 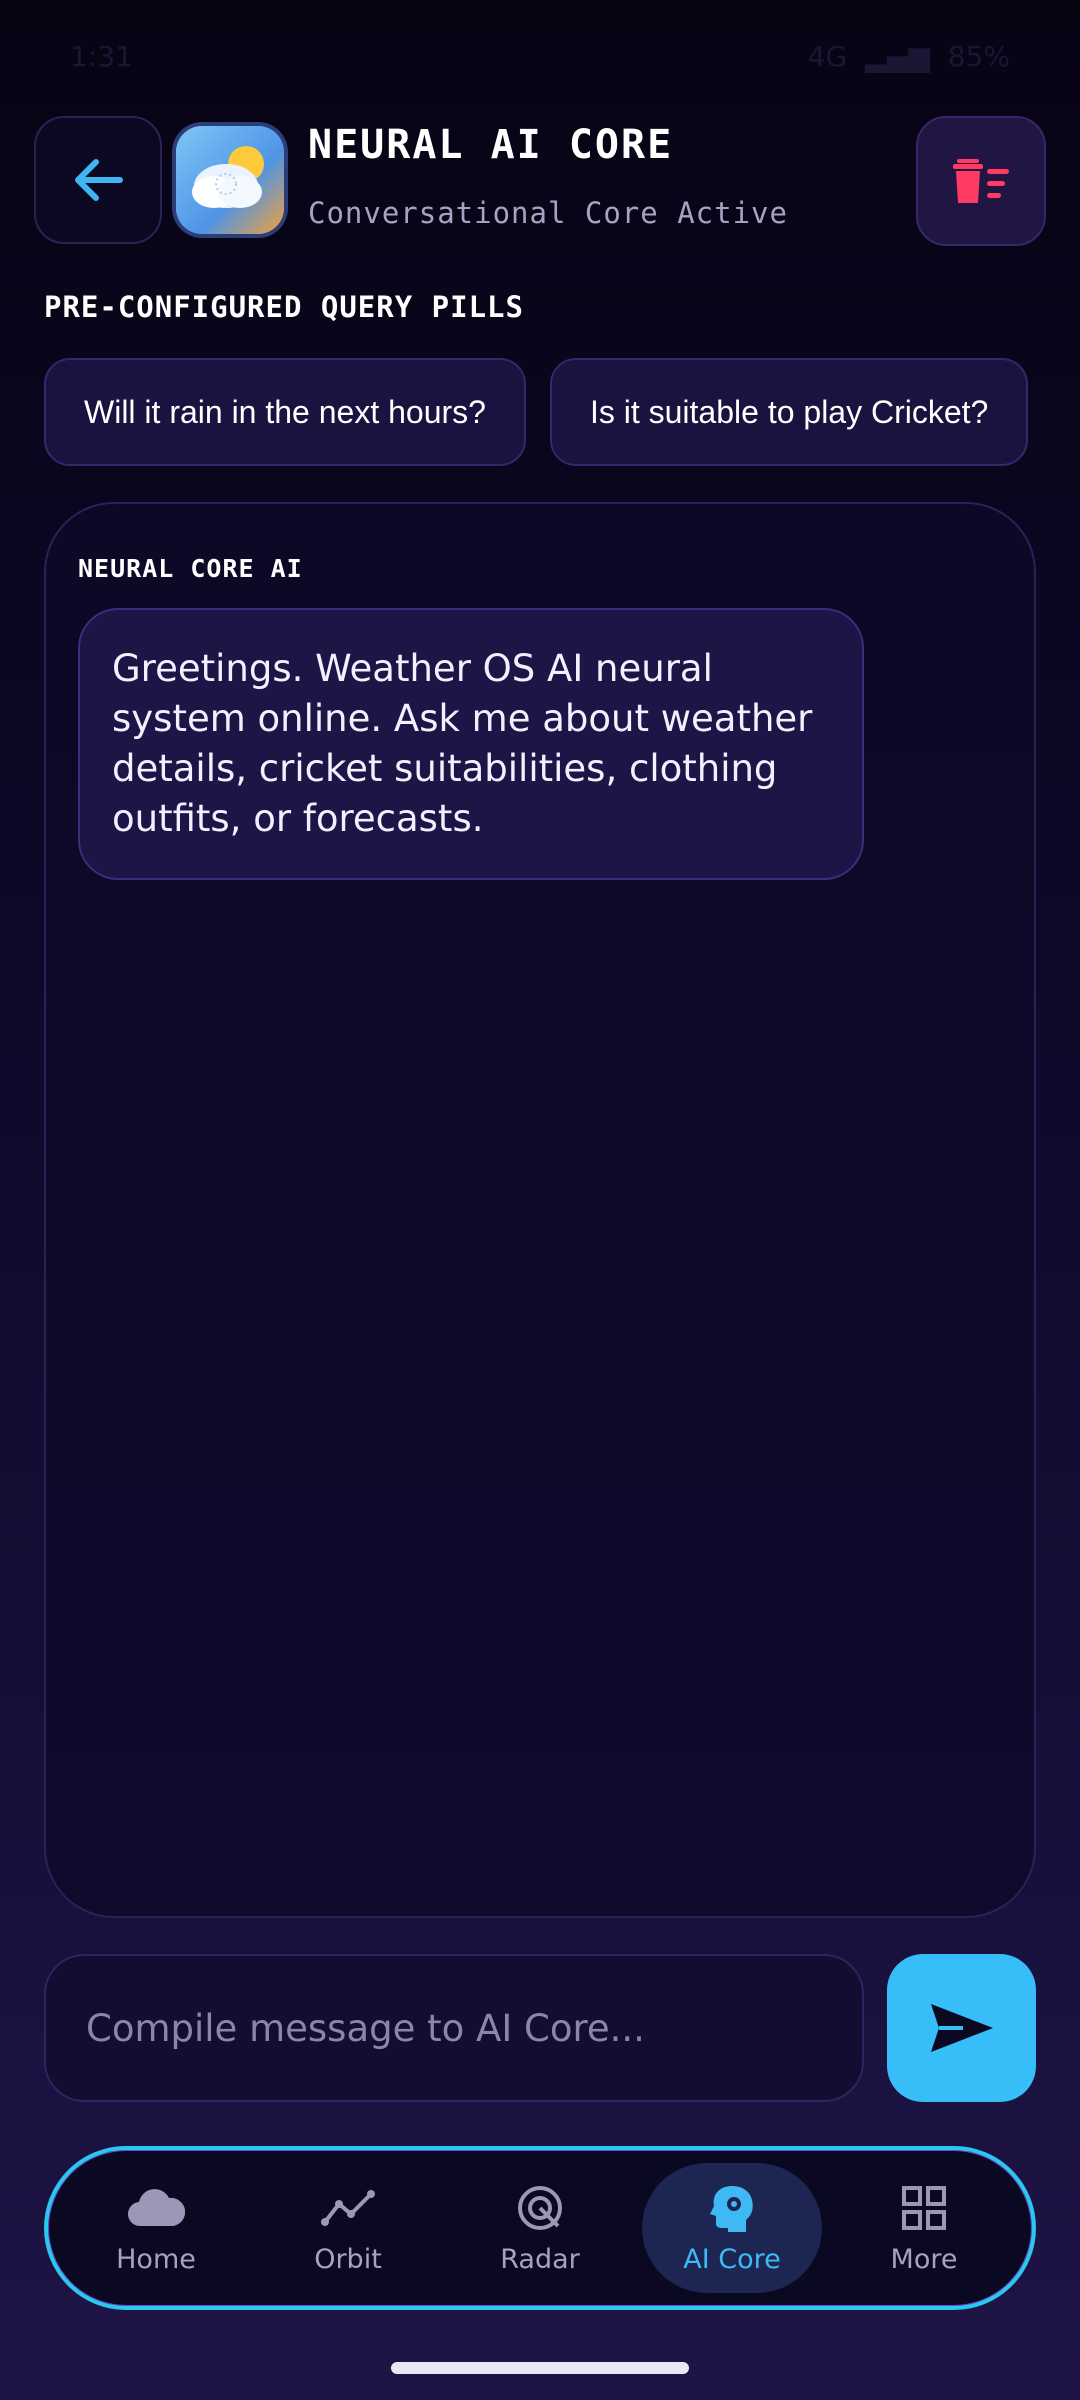 I want to click on grid-icon, so click(x=924, y=2208).